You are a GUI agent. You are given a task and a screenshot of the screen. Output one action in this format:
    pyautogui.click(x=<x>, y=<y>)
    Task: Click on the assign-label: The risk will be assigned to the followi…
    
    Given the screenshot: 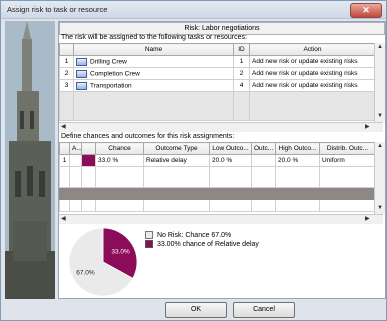 What is the action you would take?
    pyautogui.click(x=154, y=37)
    